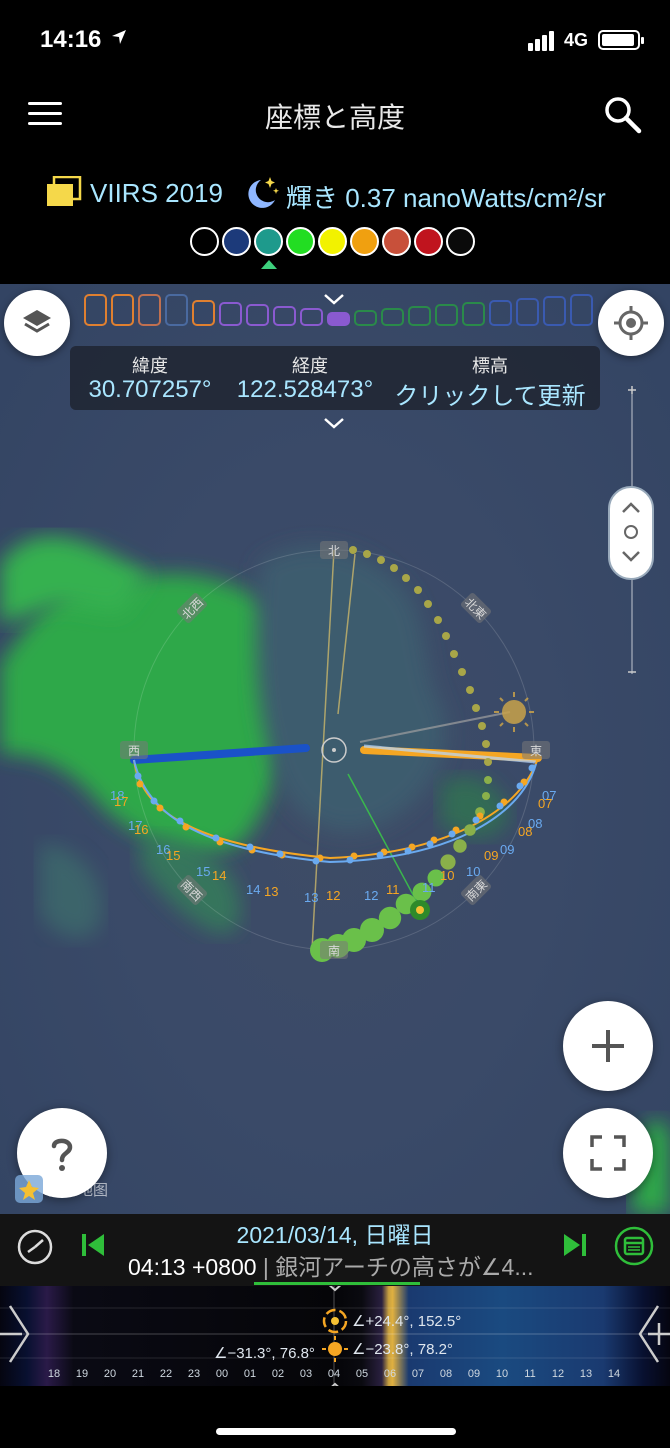  Describe the element at coordinates (336, 1431) in the screenshot. I see `home-indicator` at that location.